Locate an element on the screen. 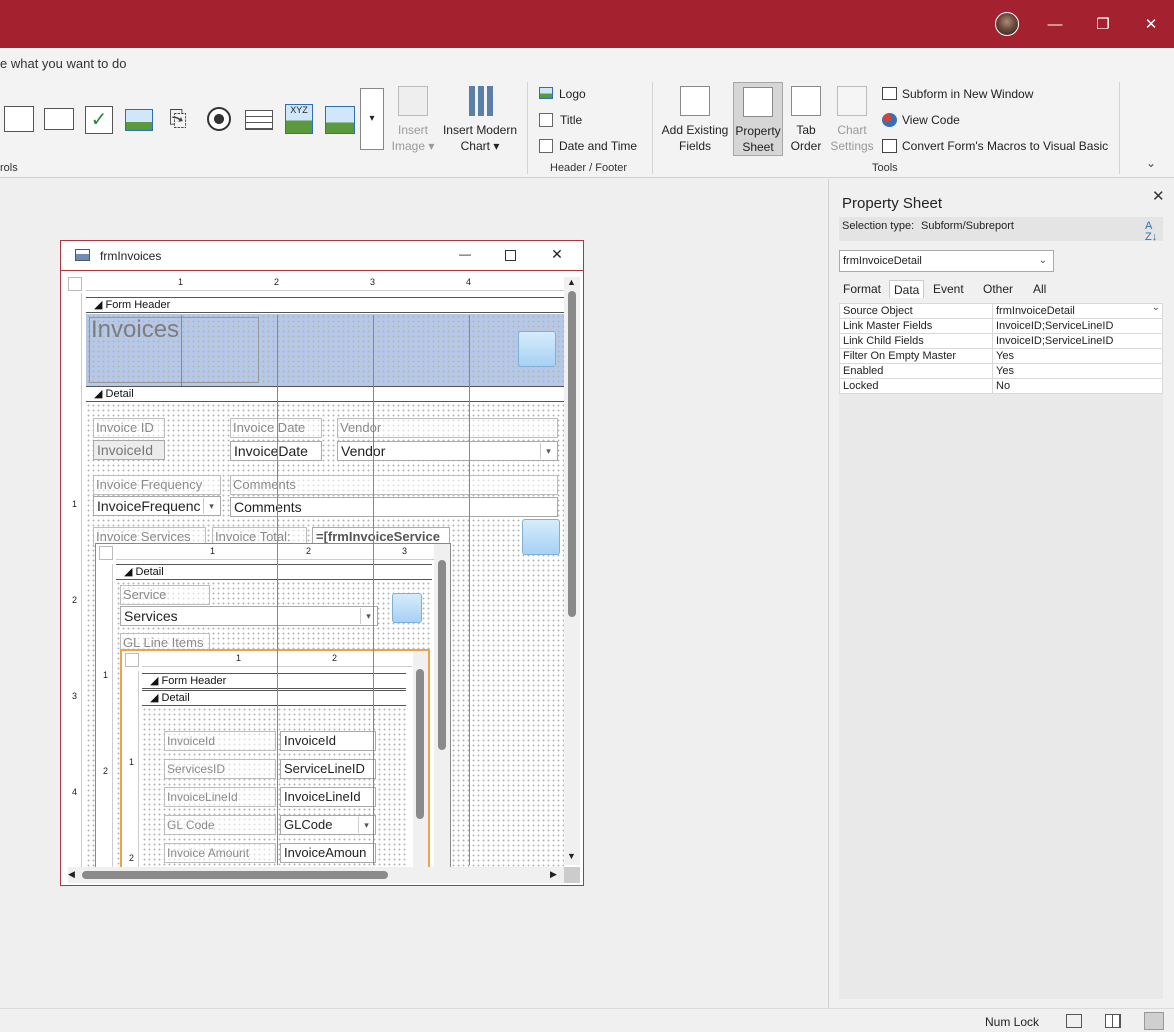 The image size is (1174, 1032). invoice-date-box: InvoiceDate is located at coordinates (276, 451).